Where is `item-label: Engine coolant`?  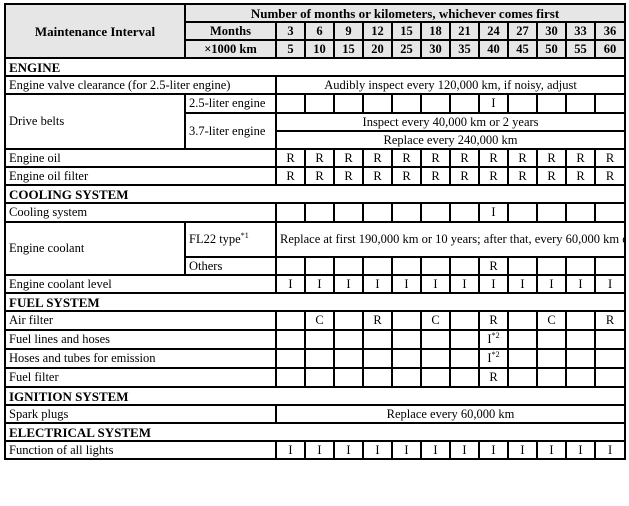 item-label: Engine coolant is located at coordinates (95, 248).